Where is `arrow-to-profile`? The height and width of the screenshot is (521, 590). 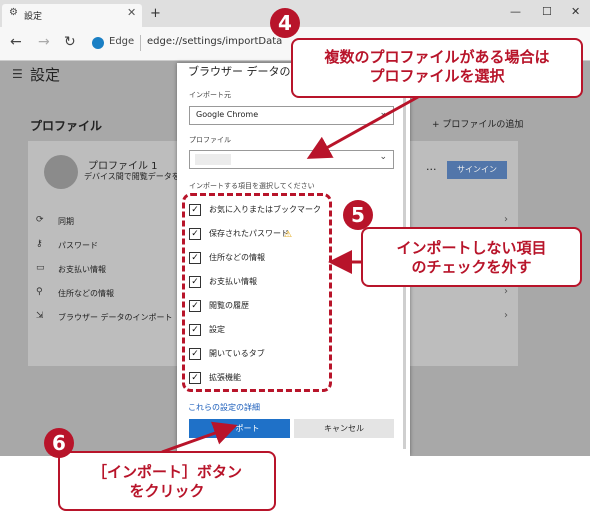 arrow-to-profile is located at coordinates (362, 127).